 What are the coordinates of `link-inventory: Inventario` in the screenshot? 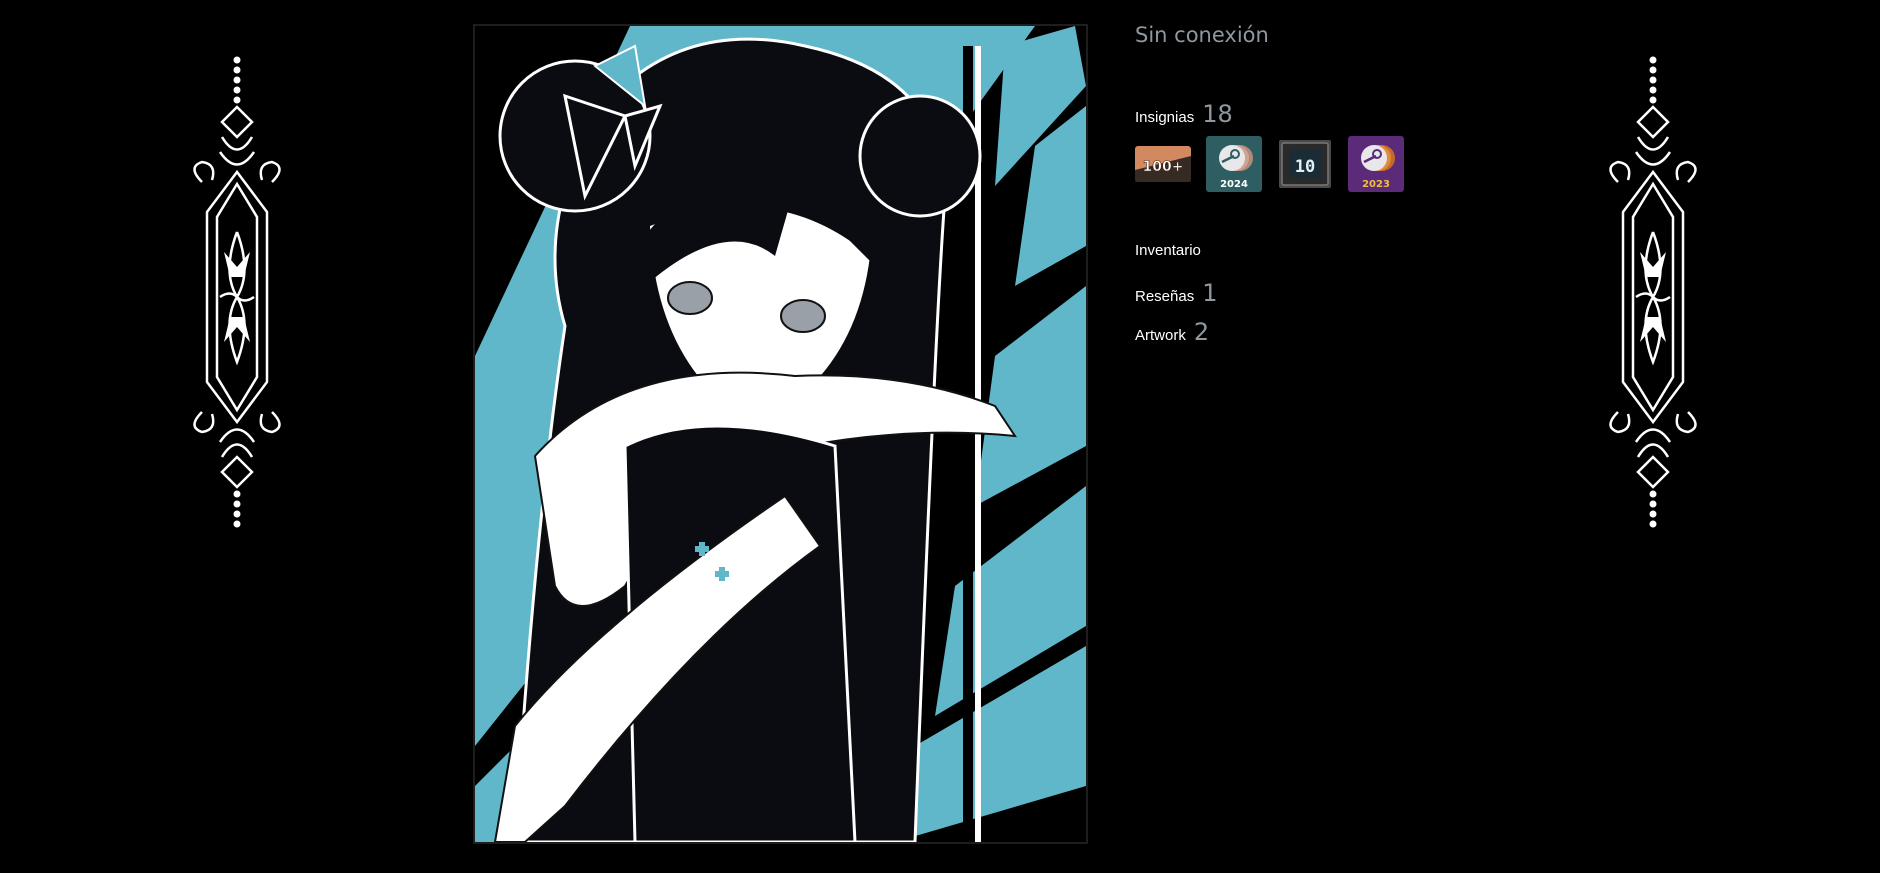 It's located at (1315, 261).